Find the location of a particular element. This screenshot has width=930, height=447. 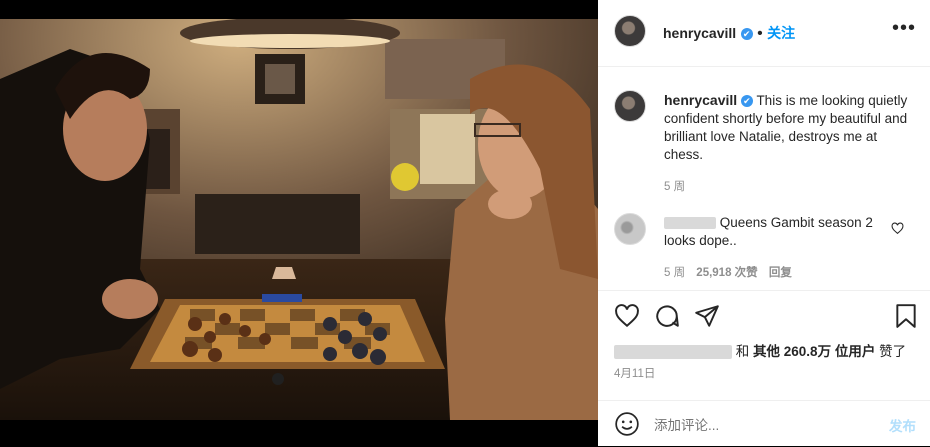

post-actions: 和 其他 260.8万 位用户 赞了 4月11日 is located at coordinates (764, 345).